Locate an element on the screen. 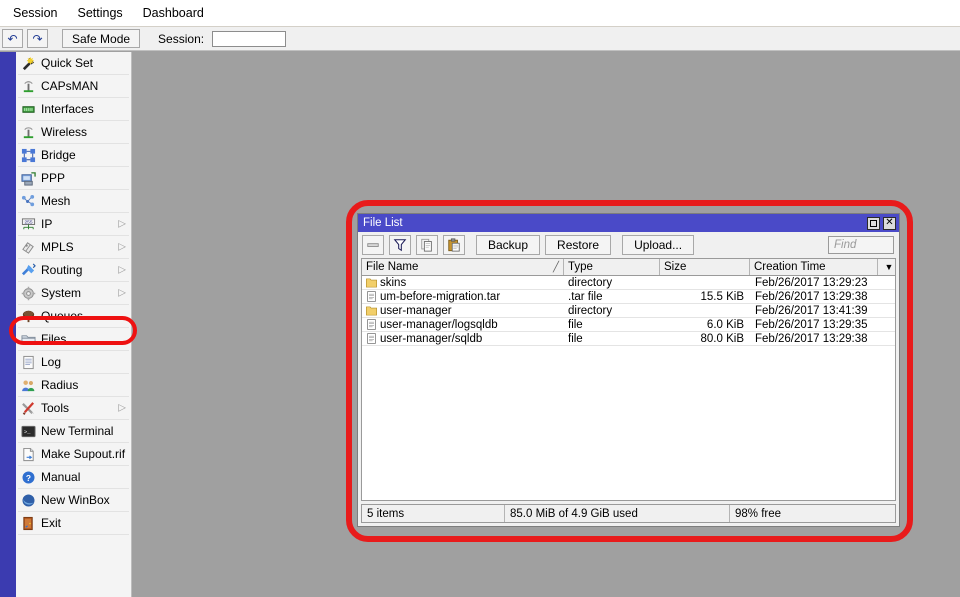 Image resolution: width=960 pixels, height=597 pixels. cell-file-name: user-manager is located at coordinates (463, 310).